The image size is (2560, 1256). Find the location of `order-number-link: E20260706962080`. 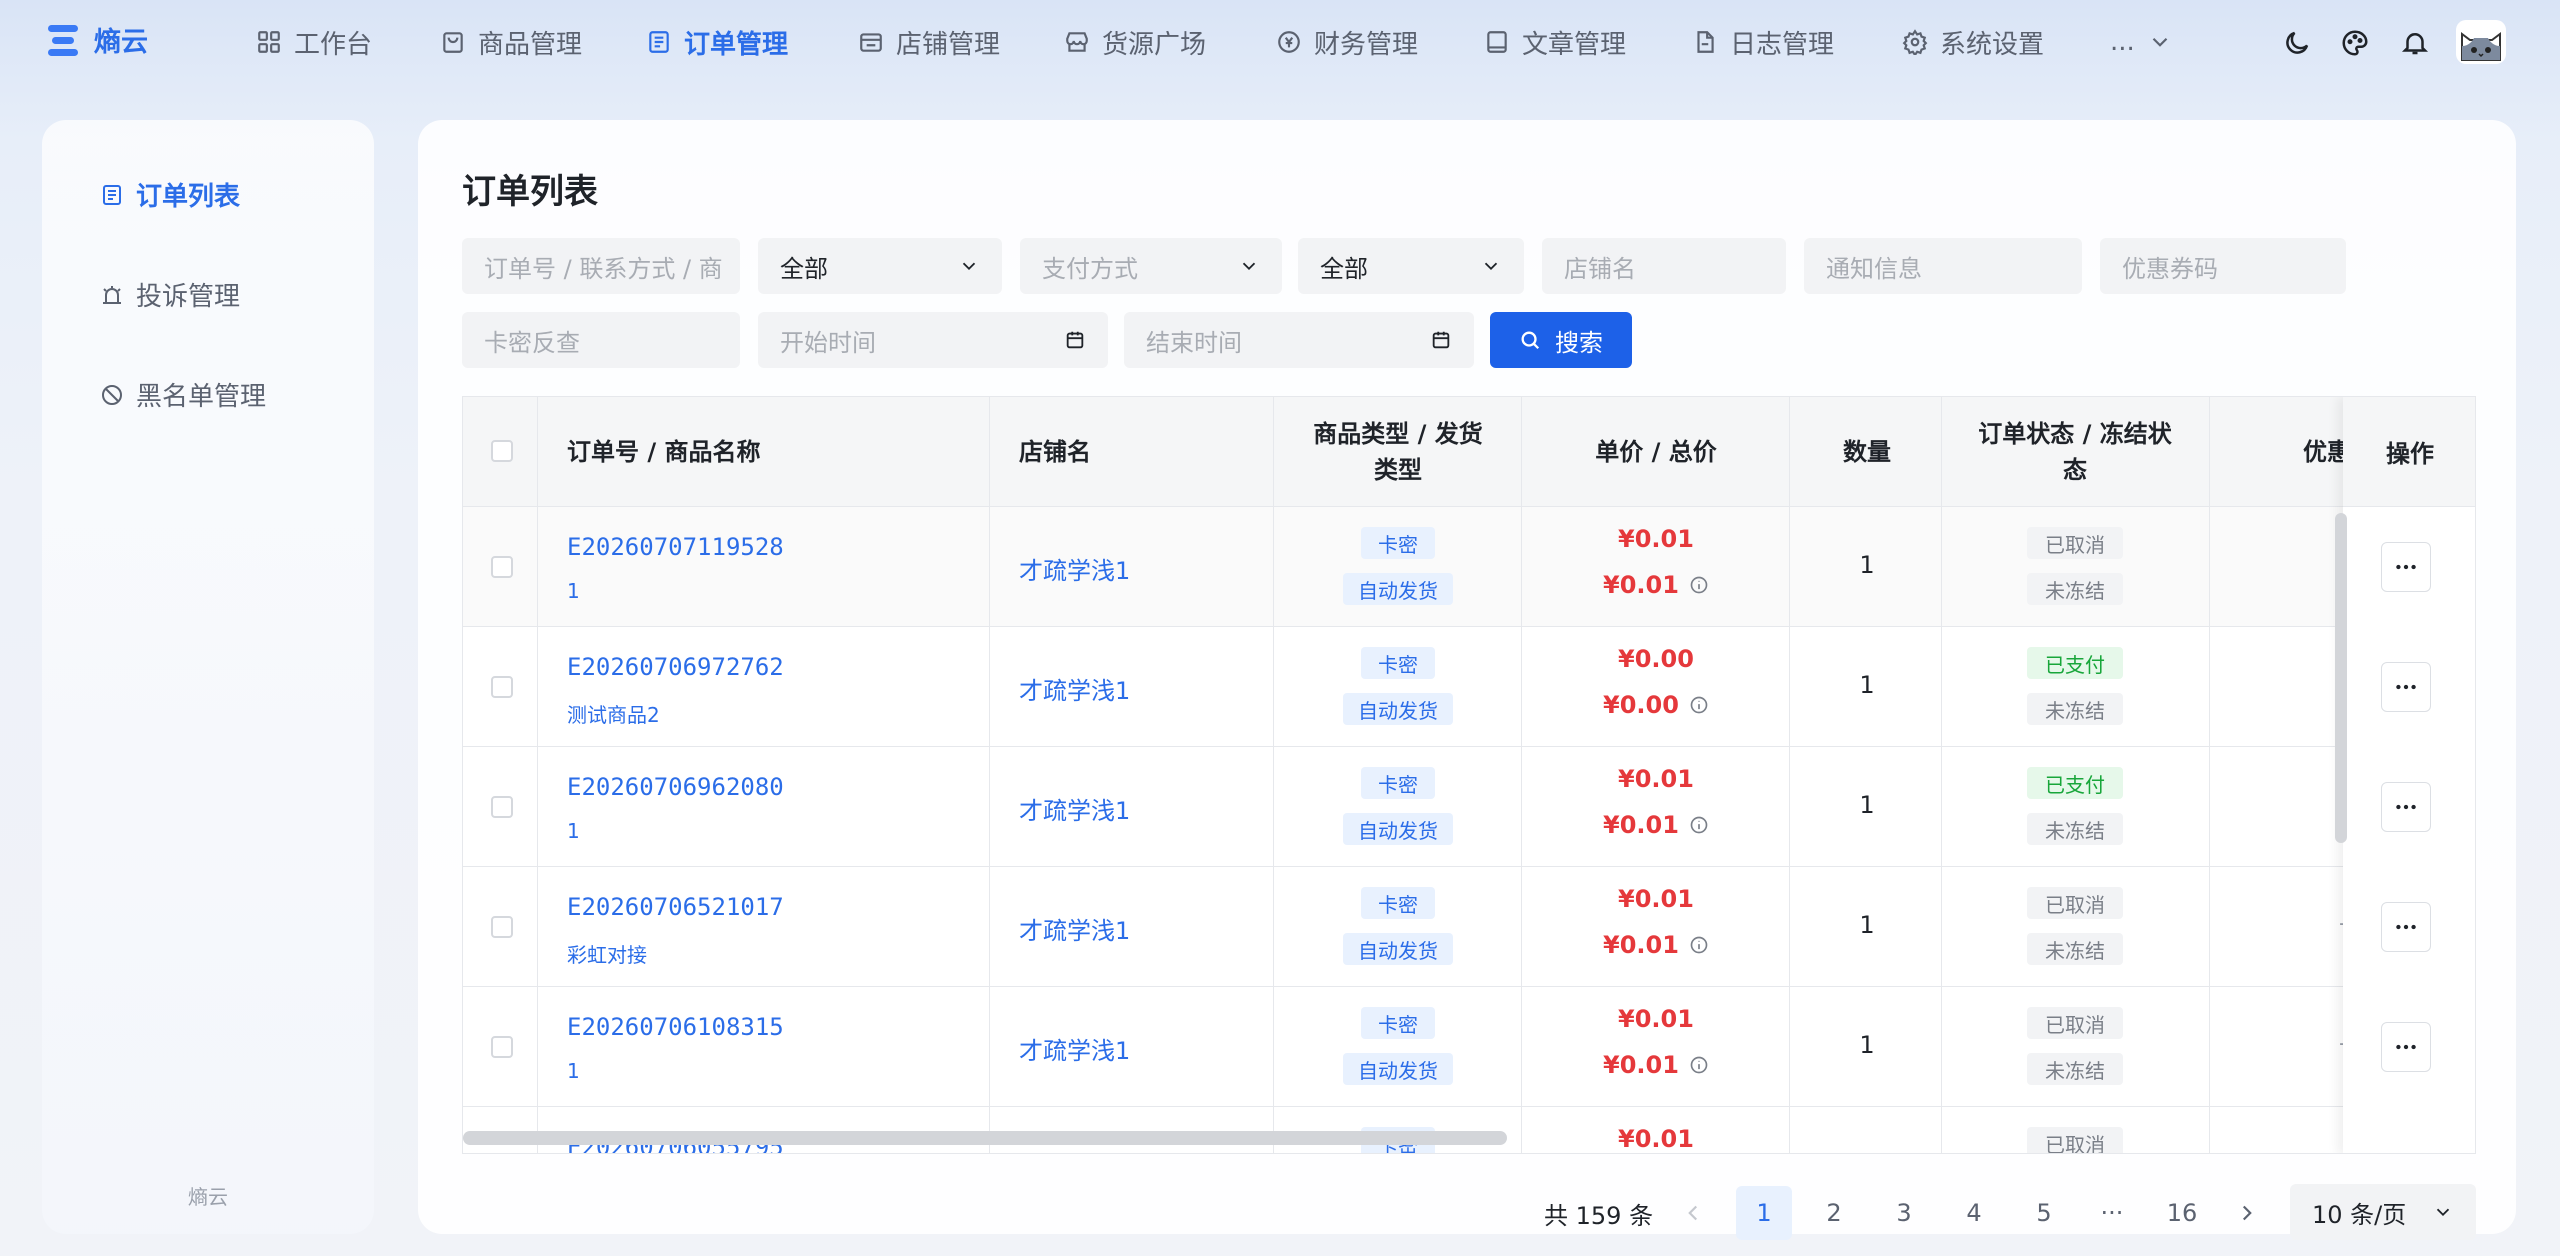

order-number-link: E20260706962080 is located at coordinates (675, 787).